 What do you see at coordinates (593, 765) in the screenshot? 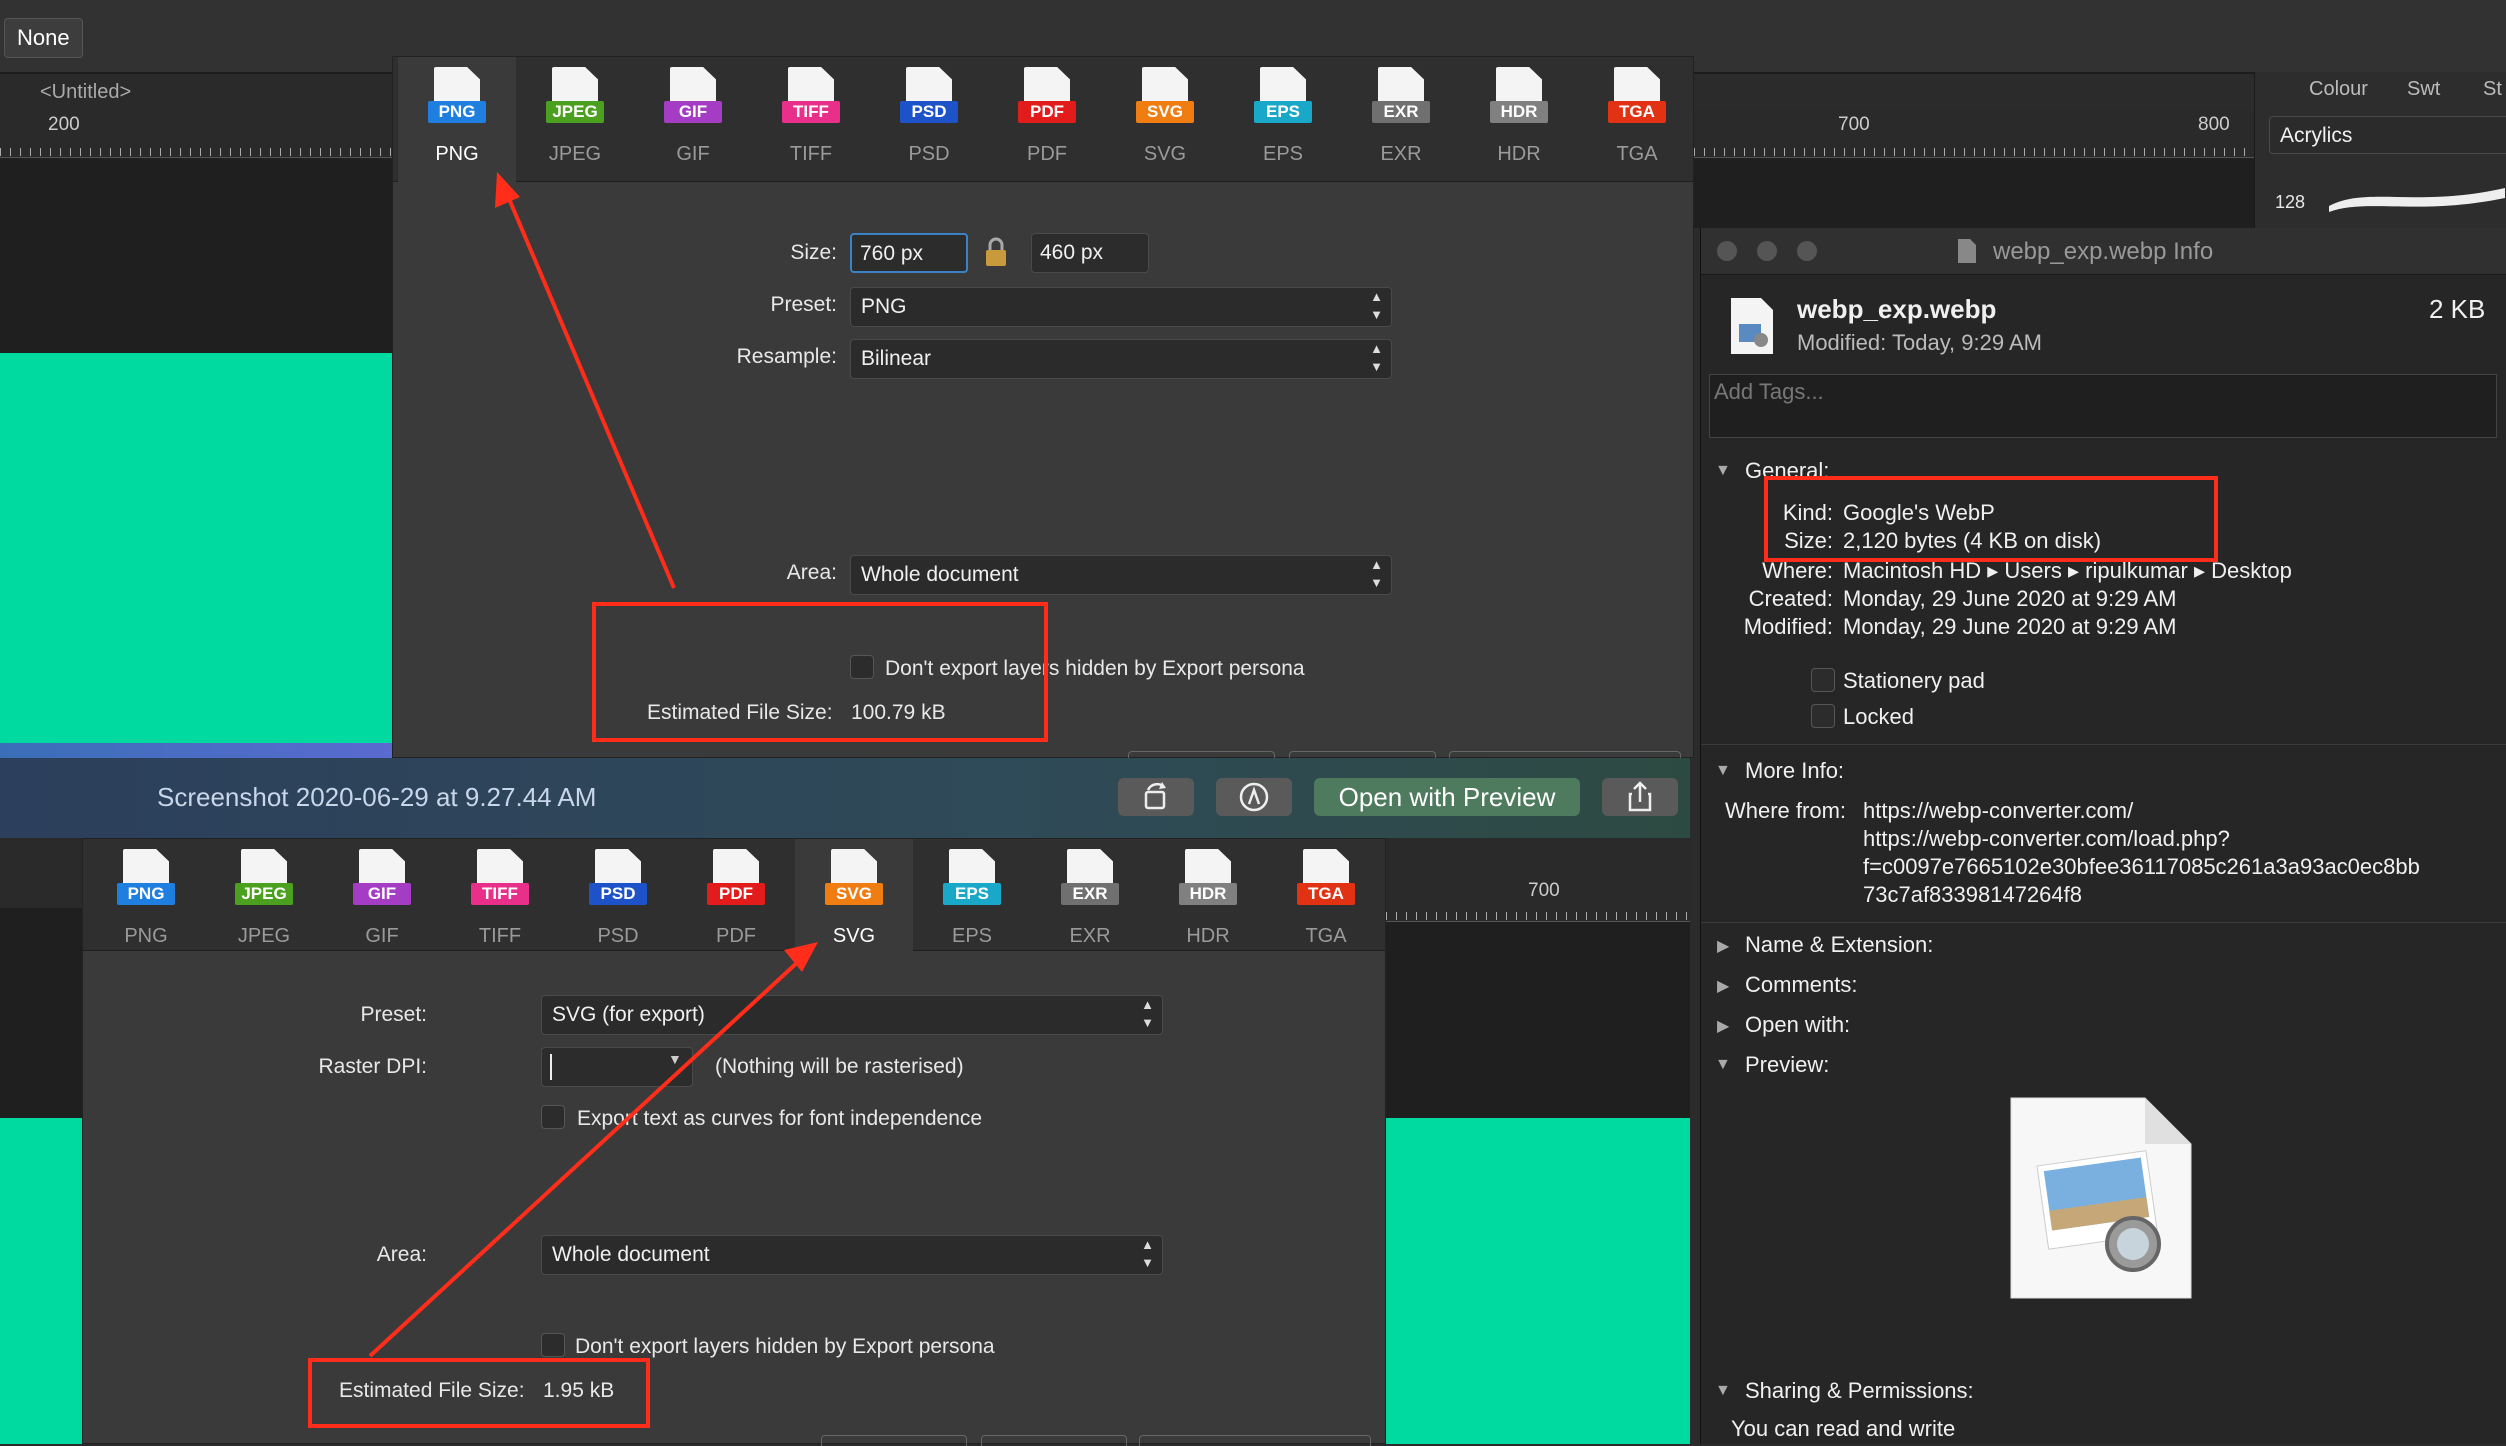
I see `annotation-arrows` at bounding box center [593, 765].